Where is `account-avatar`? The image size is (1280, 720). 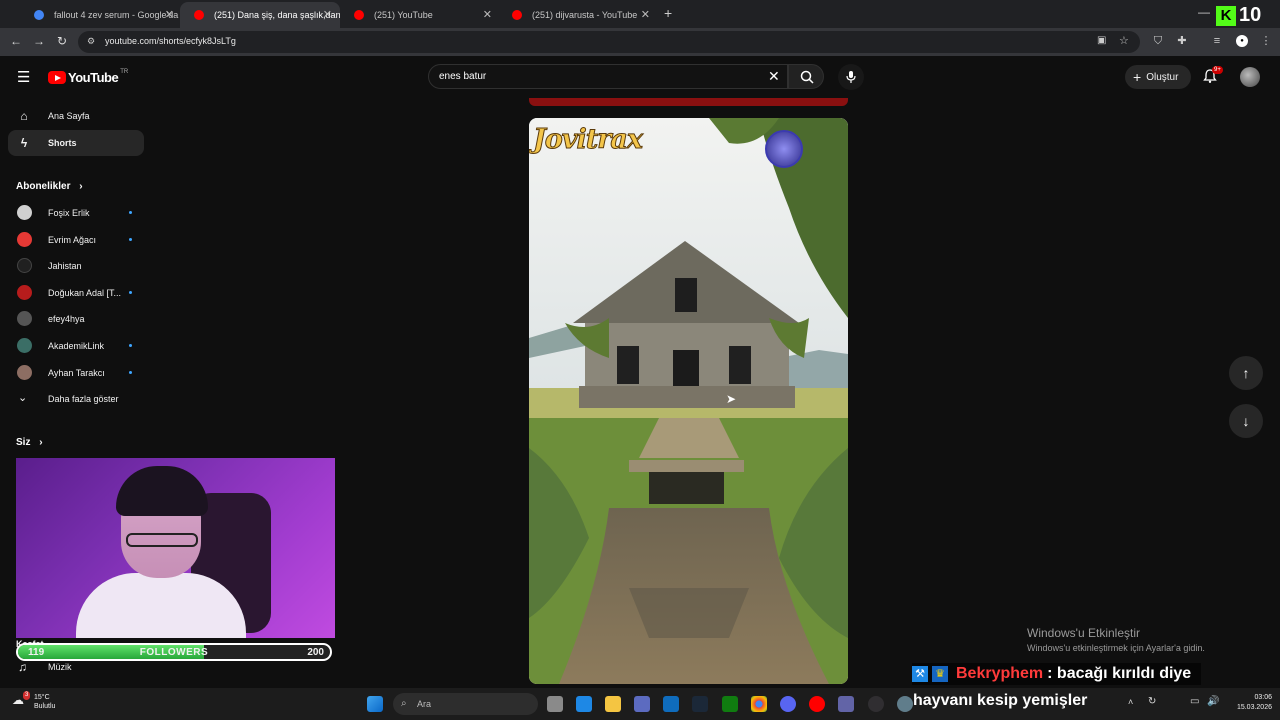 account-avatar is located at coordinates (1250, 77).